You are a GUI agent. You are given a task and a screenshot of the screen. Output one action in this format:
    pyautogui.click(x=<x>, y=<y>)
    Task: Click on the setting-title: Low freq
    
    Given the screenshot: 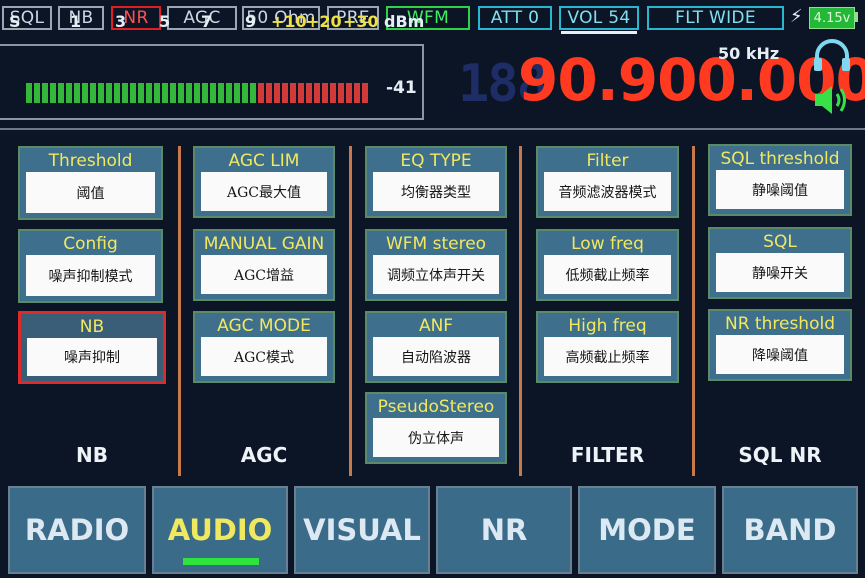 What is the action you would take?
    pyautogui.click(x=607, y=244)
    